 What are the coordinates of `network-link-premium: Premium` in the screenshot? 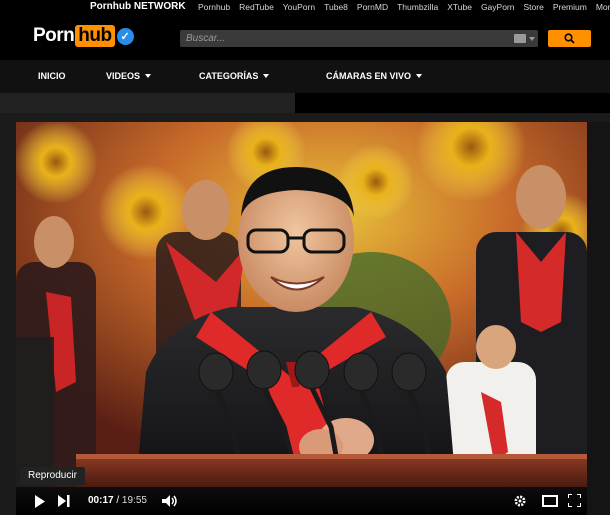 It's located at (570, 7).